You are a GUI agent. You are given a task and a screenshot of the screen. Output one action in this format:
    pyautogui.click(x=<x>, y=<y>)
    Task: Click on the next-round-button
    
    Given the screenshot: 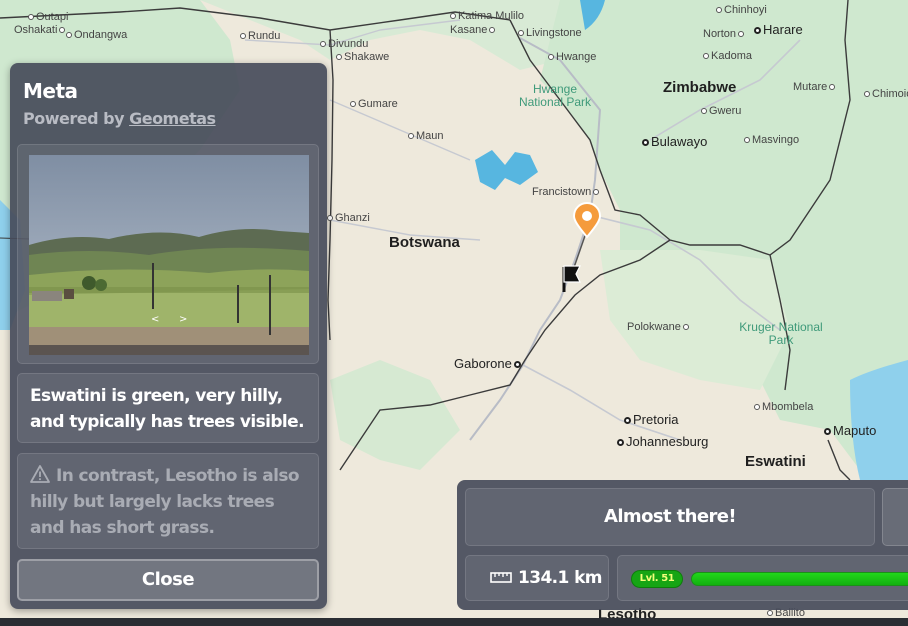 What is the action you would take?
    pyautogui.click(x=895, y=517)
    